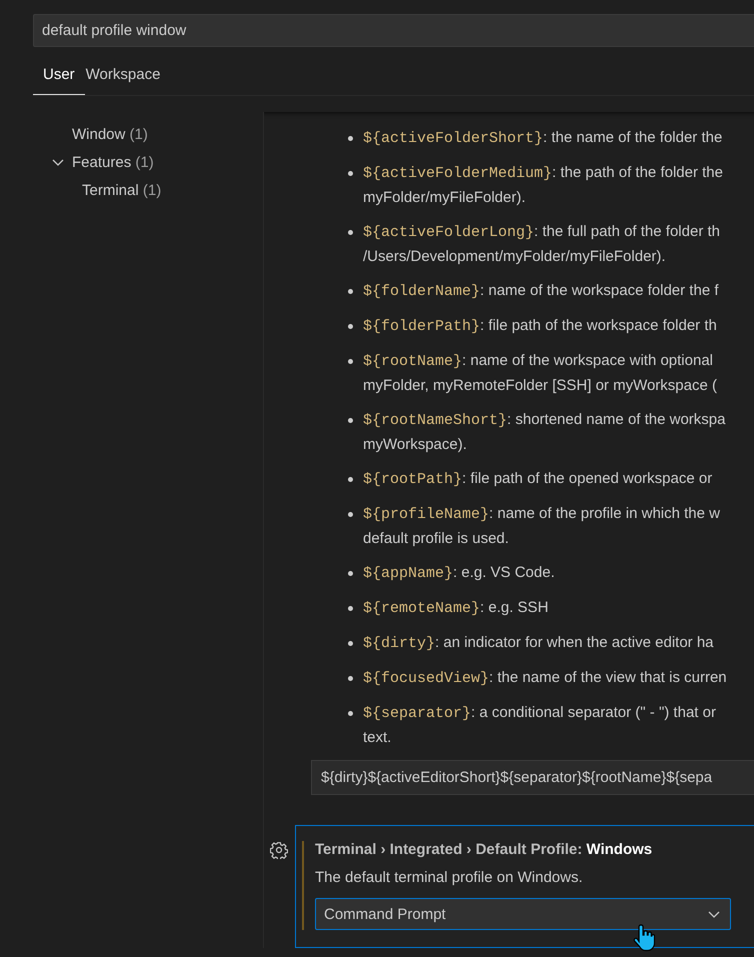 The width and height of the screenshot is (754, 957). I want to click on variable-description: ${folderPath}: file path of the workspace folder th, so click(540, 326).